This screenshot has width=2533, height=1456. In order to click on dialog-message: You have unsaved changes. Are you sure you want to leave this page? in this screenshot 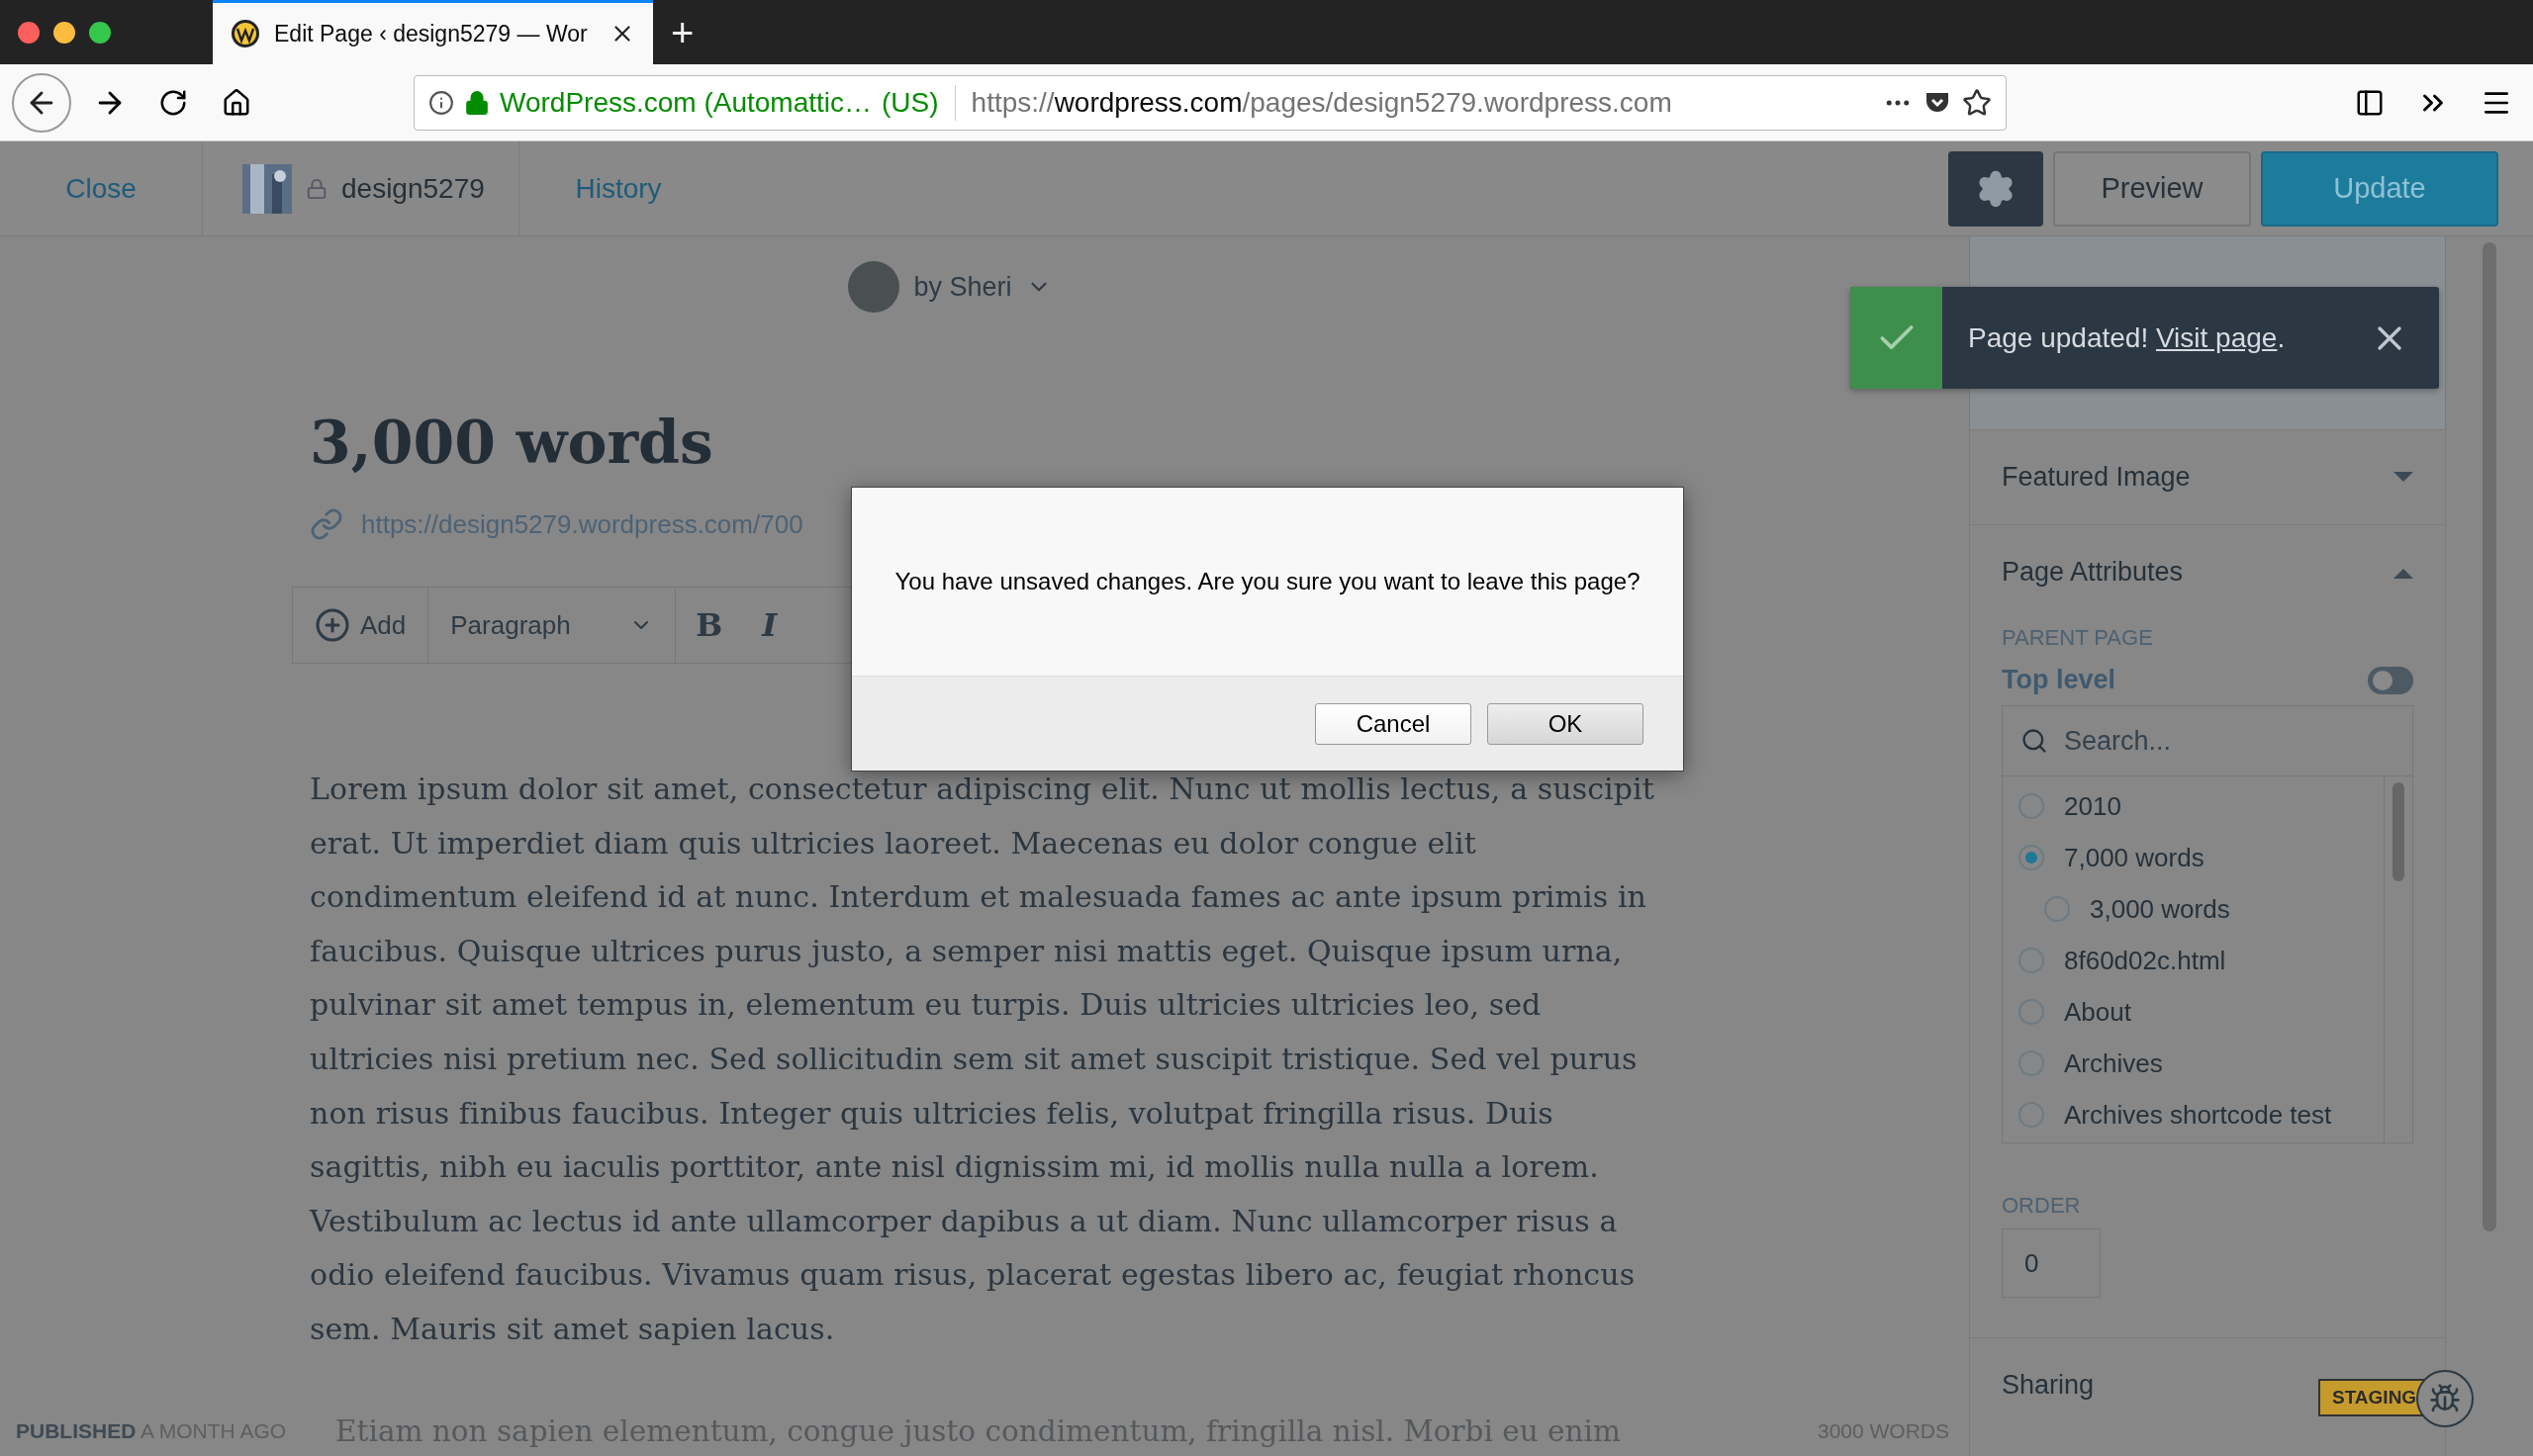, I will do `click(1267, 581)`.